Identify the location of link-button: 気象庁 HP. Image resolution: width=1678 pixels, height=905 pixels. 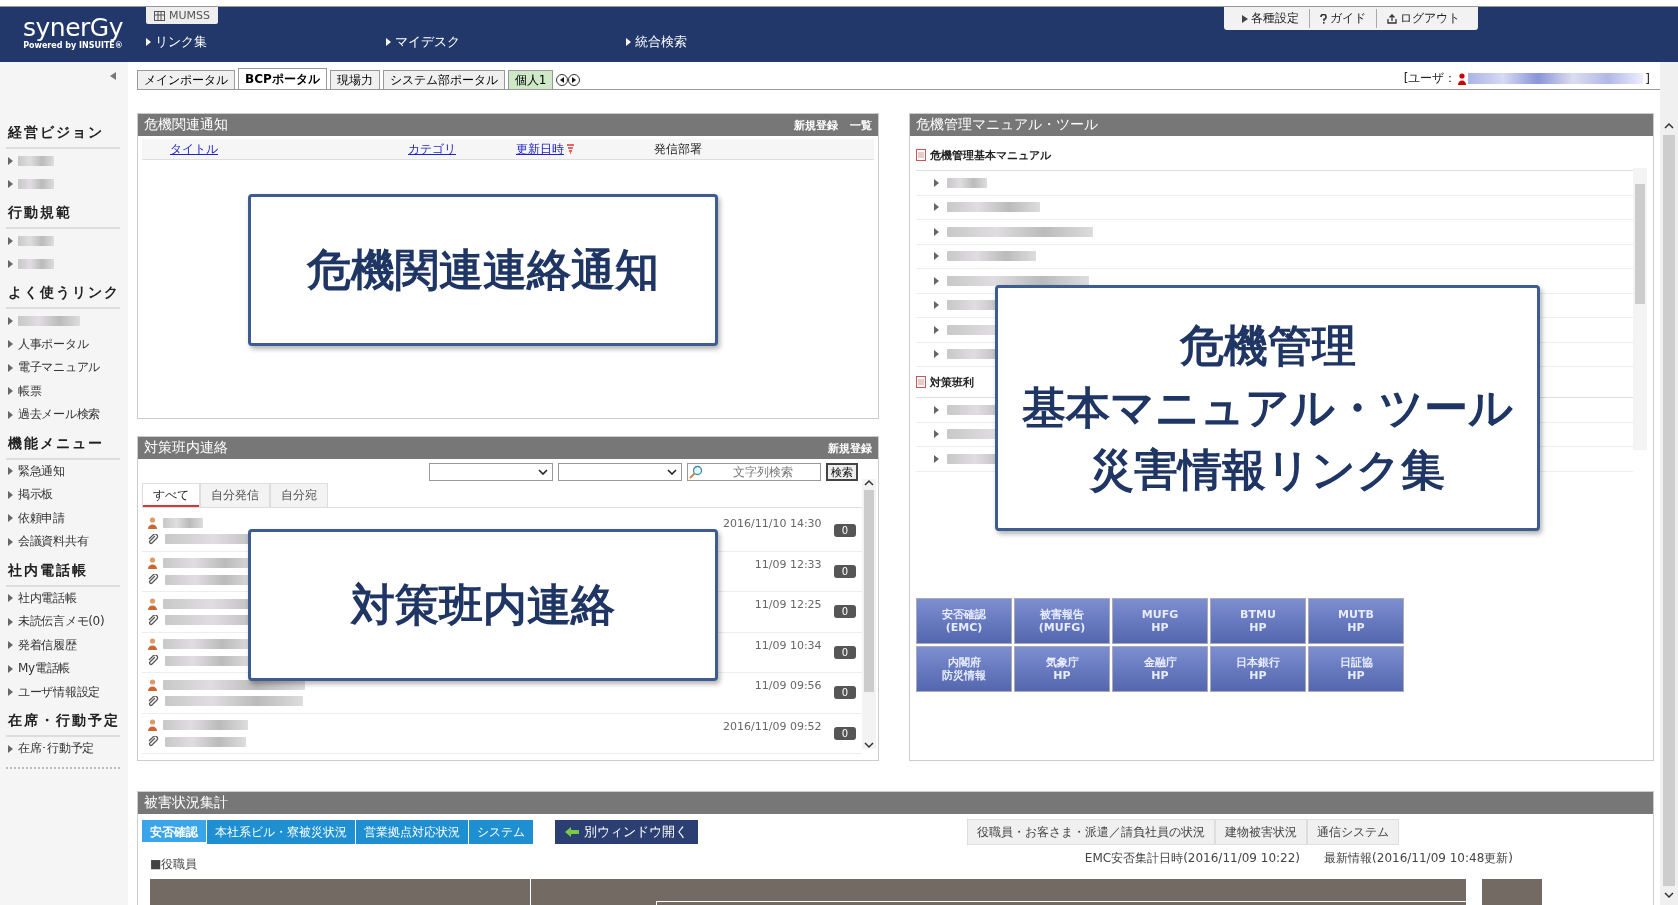
(1062, 669).